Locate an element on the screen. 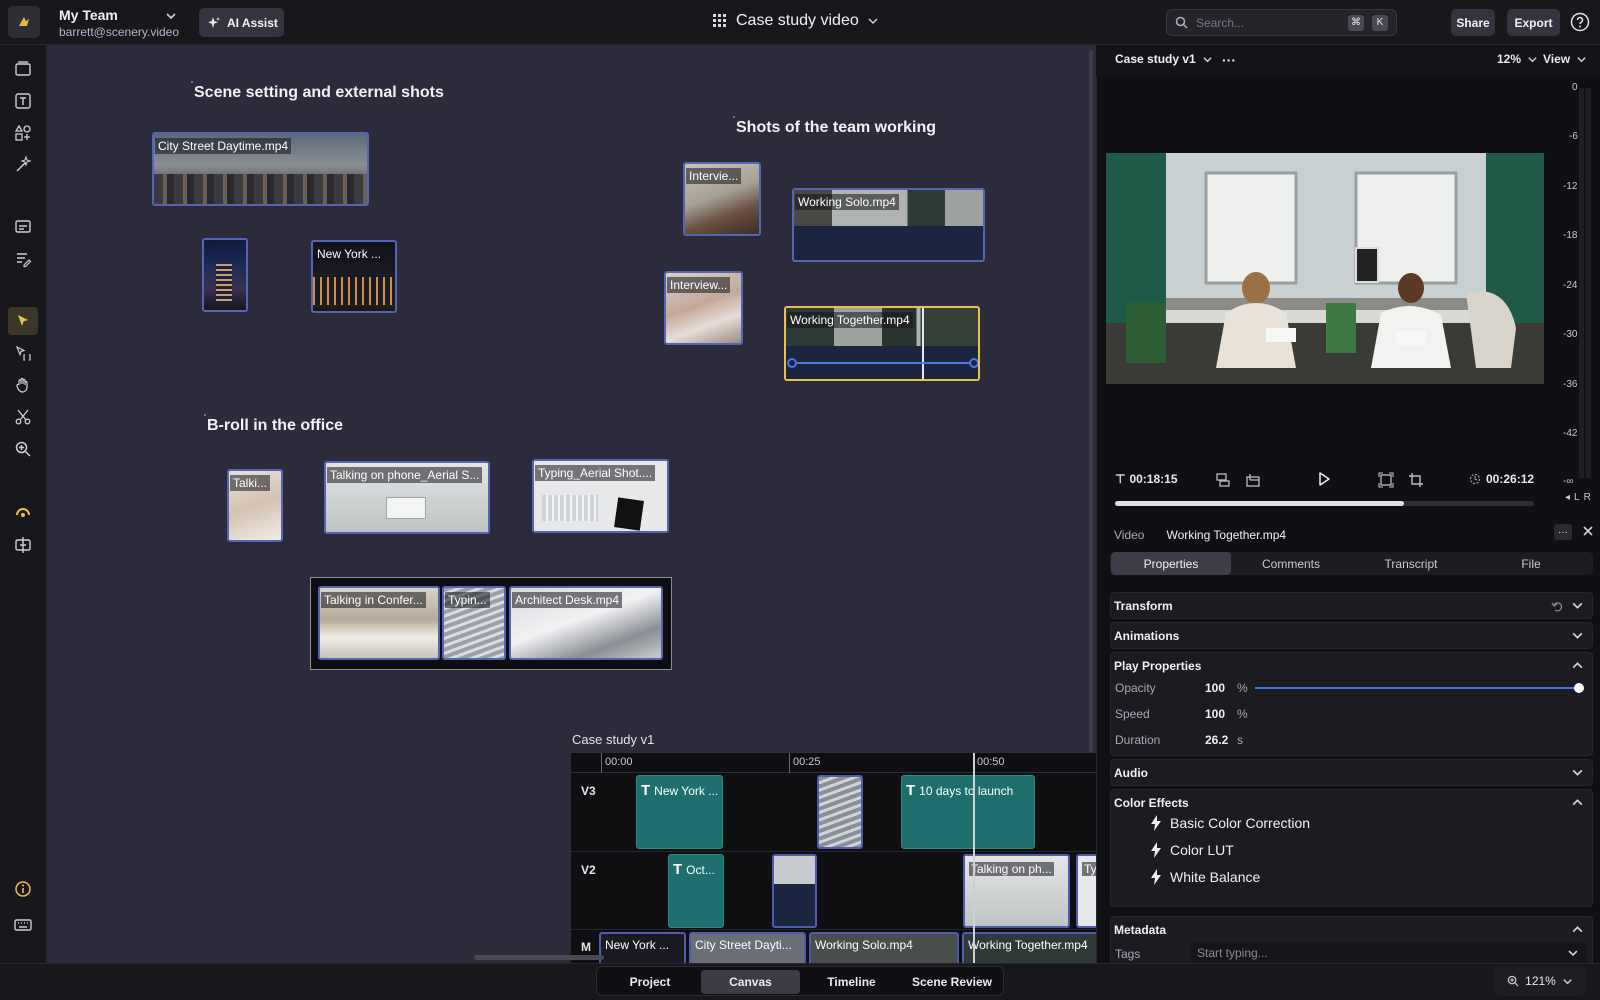  razor-tool is located at coordinates (23, 417).